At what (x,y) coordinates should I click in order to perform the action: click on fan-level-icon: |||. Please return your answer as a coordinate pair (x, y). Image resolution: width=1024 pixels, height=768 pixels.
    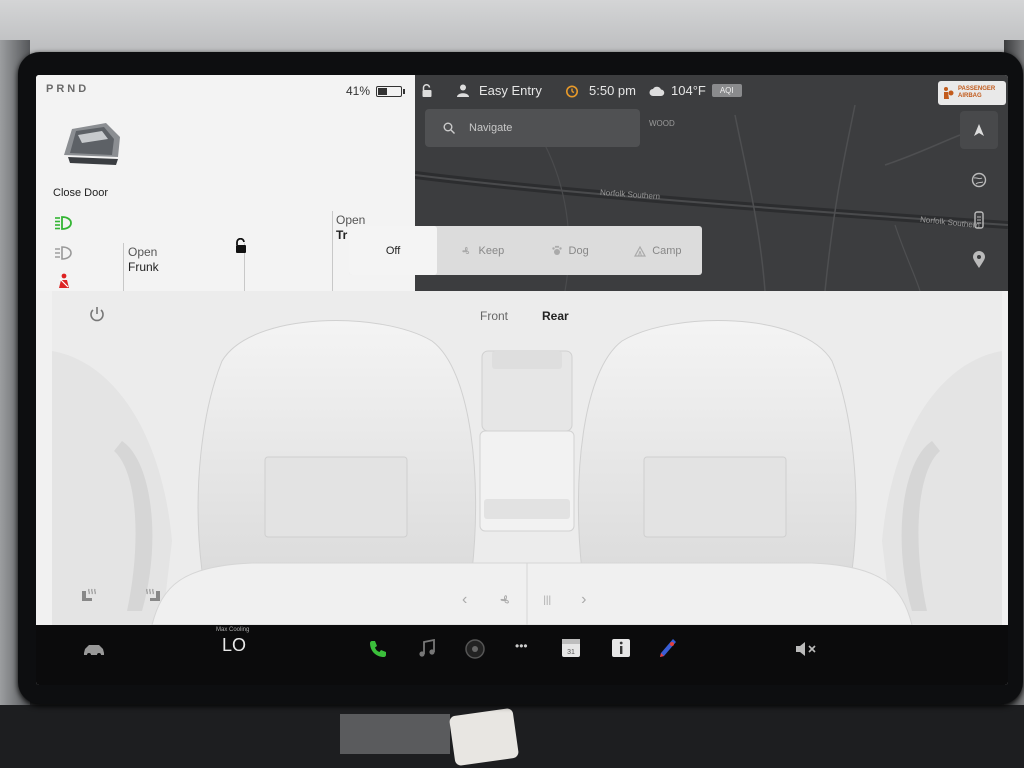
    Looking at the image, I should click on (547, 600).